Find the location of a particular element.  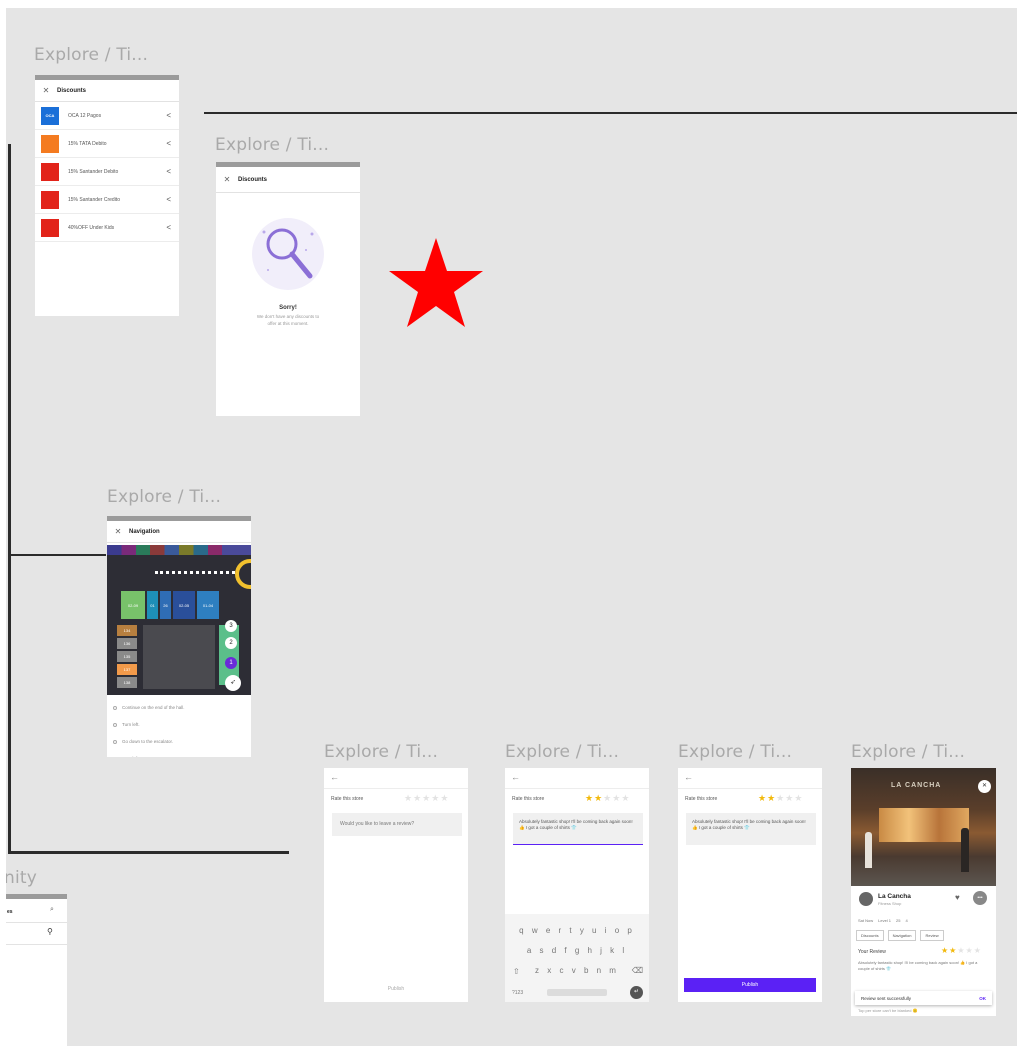

toast-ok-button: OK is located at coordinates (982, 998).